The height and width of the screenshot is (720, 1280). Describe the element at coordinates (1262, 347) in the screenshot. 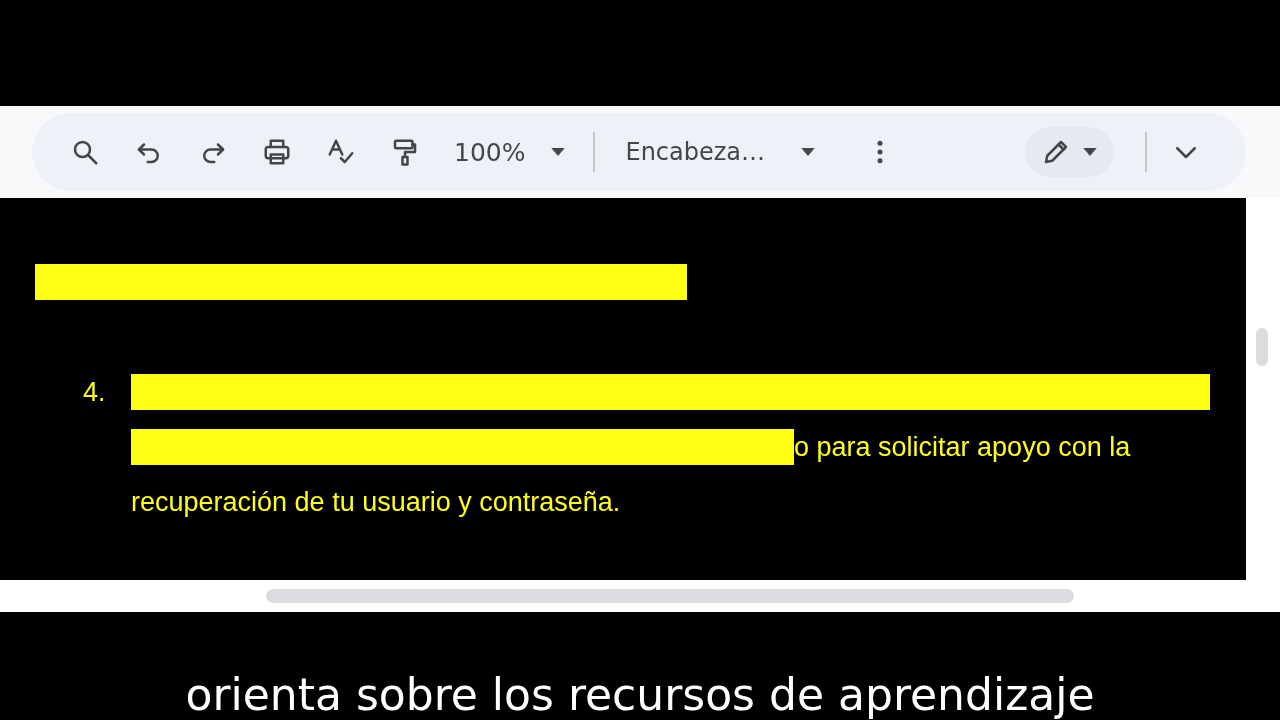

I see `vertical-scrollbar` at that location.